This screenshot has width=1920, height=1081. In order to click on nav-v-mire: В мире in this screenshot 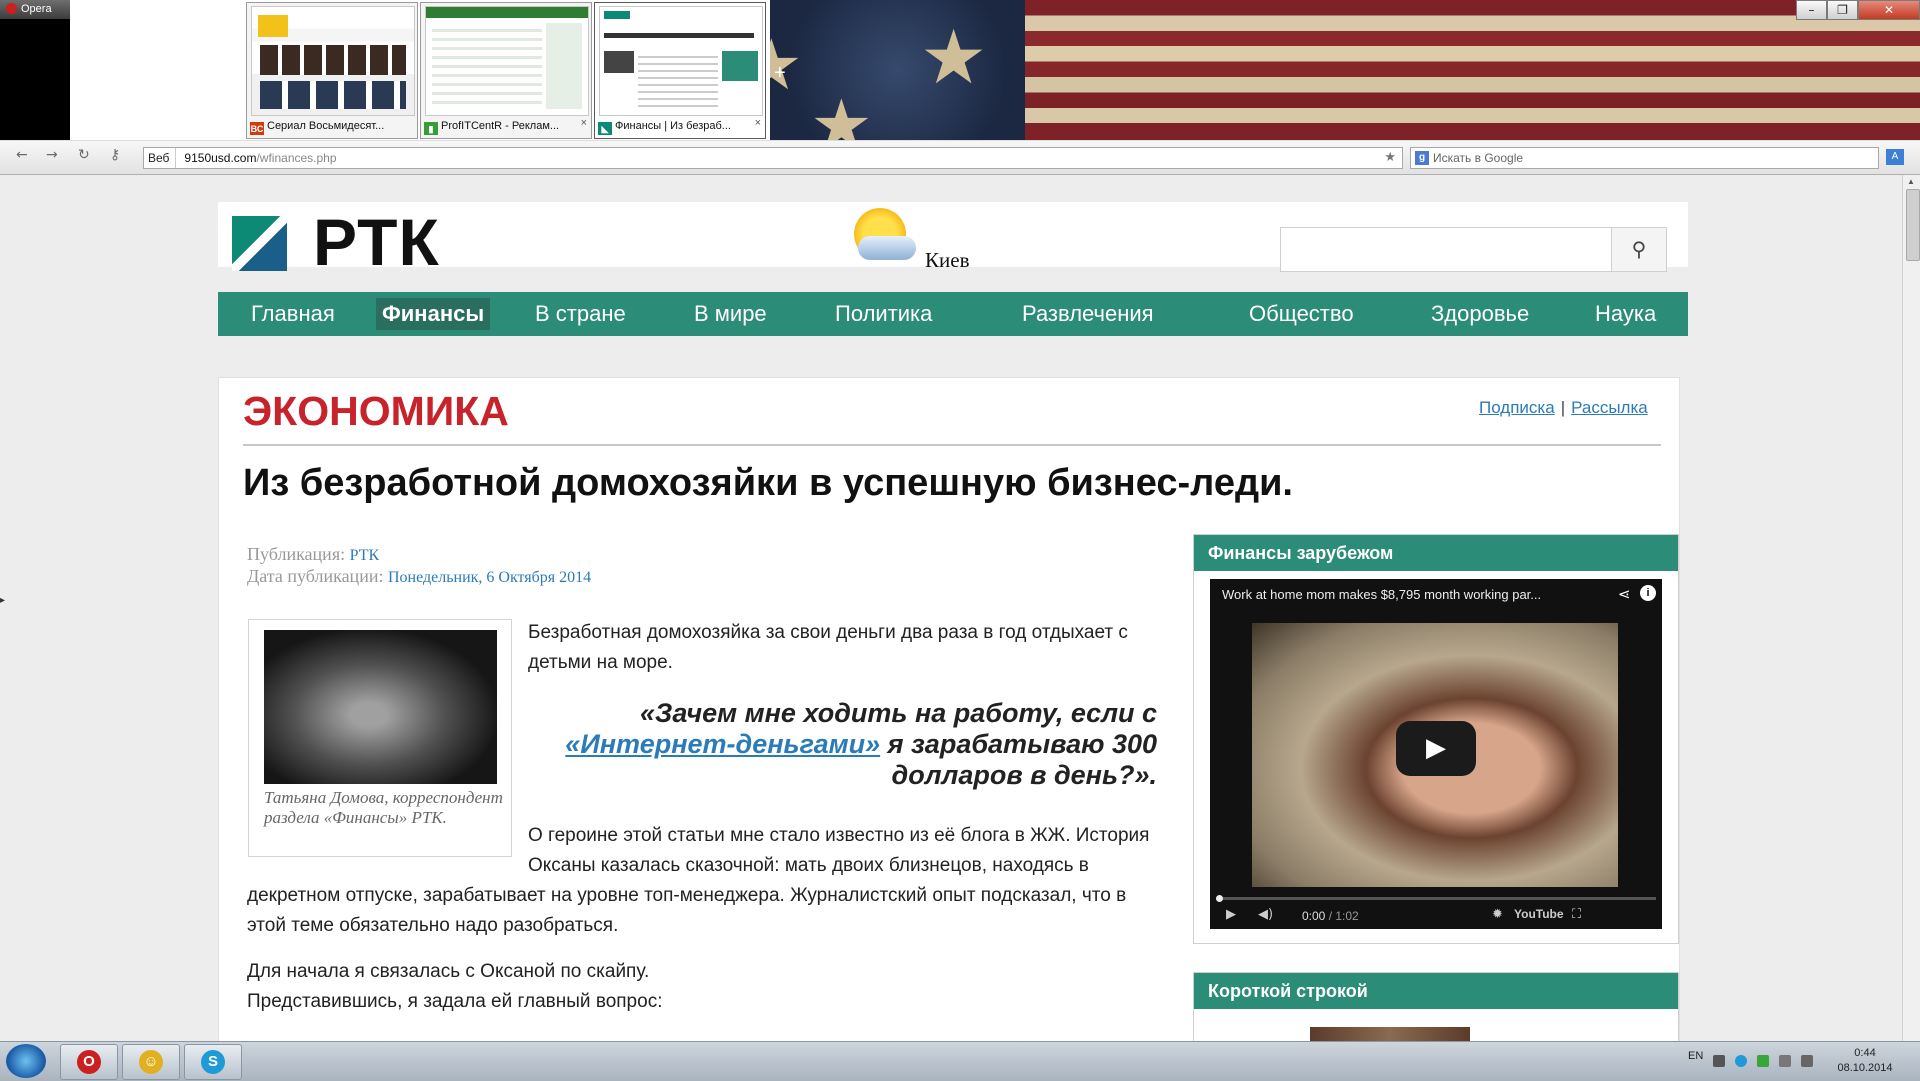, I will do `click(730, 314)`.